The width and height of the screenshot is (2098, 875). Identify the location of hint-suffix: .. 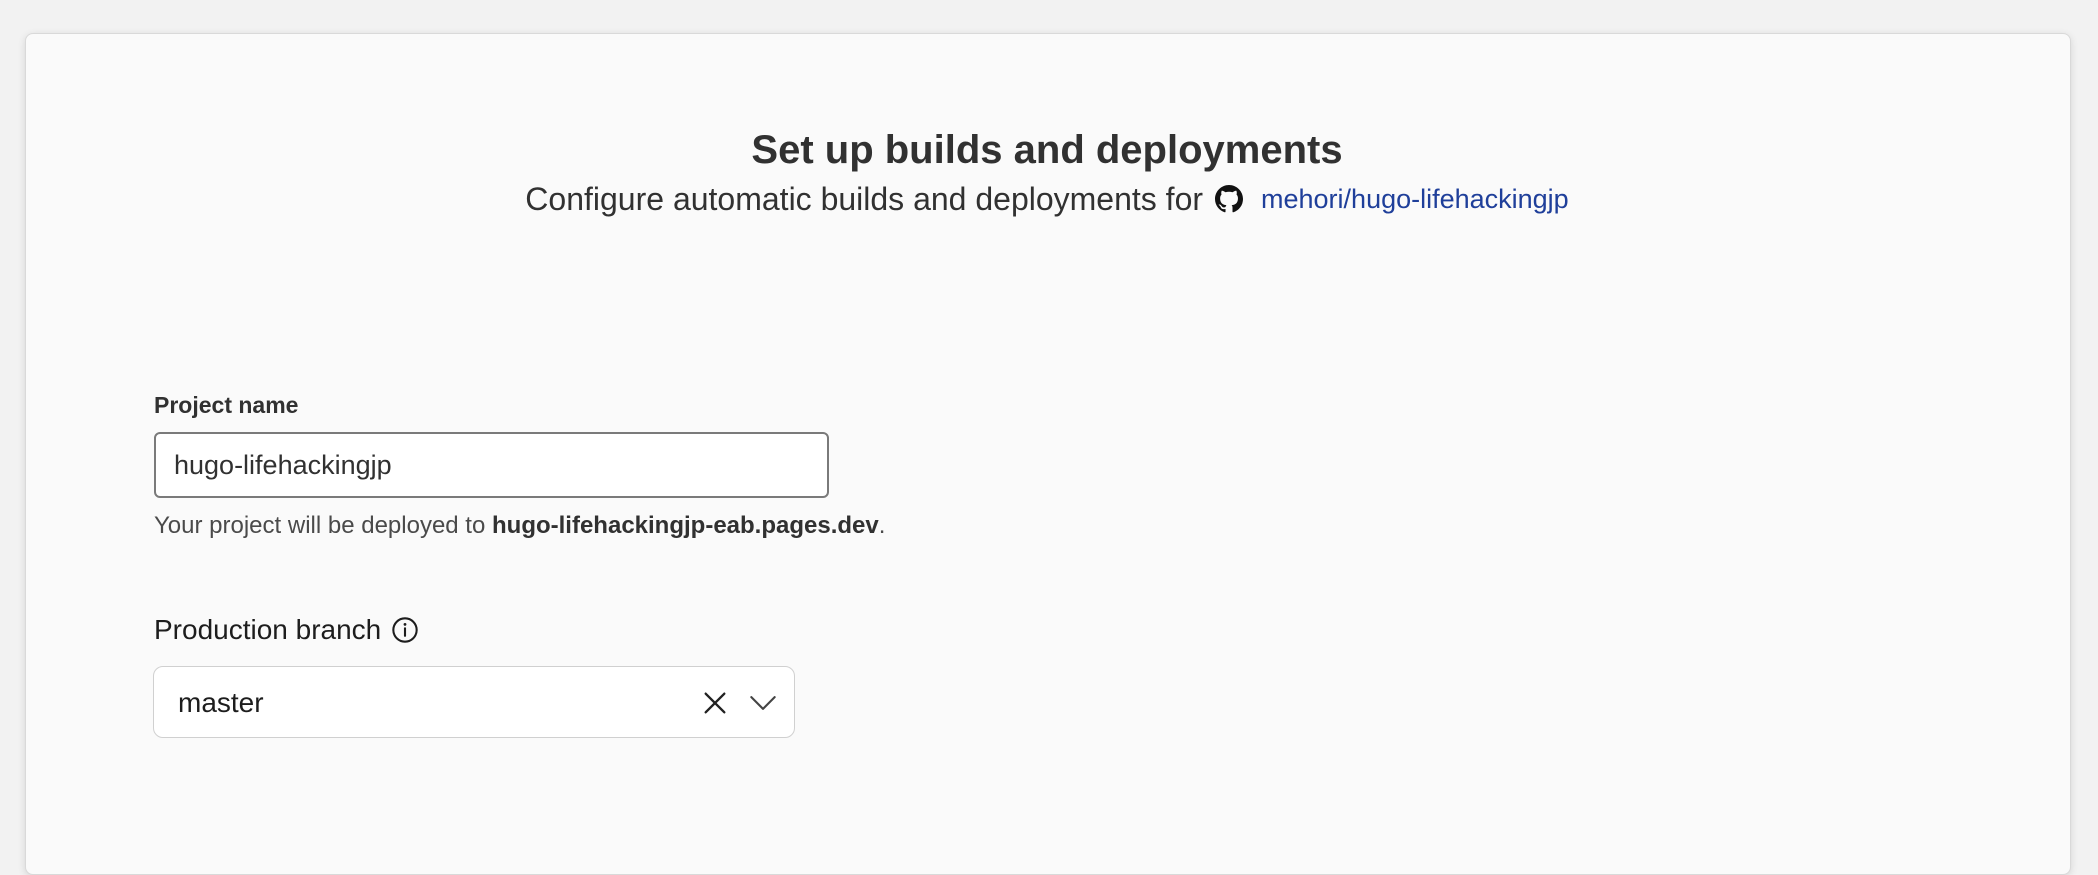
(882, 525).